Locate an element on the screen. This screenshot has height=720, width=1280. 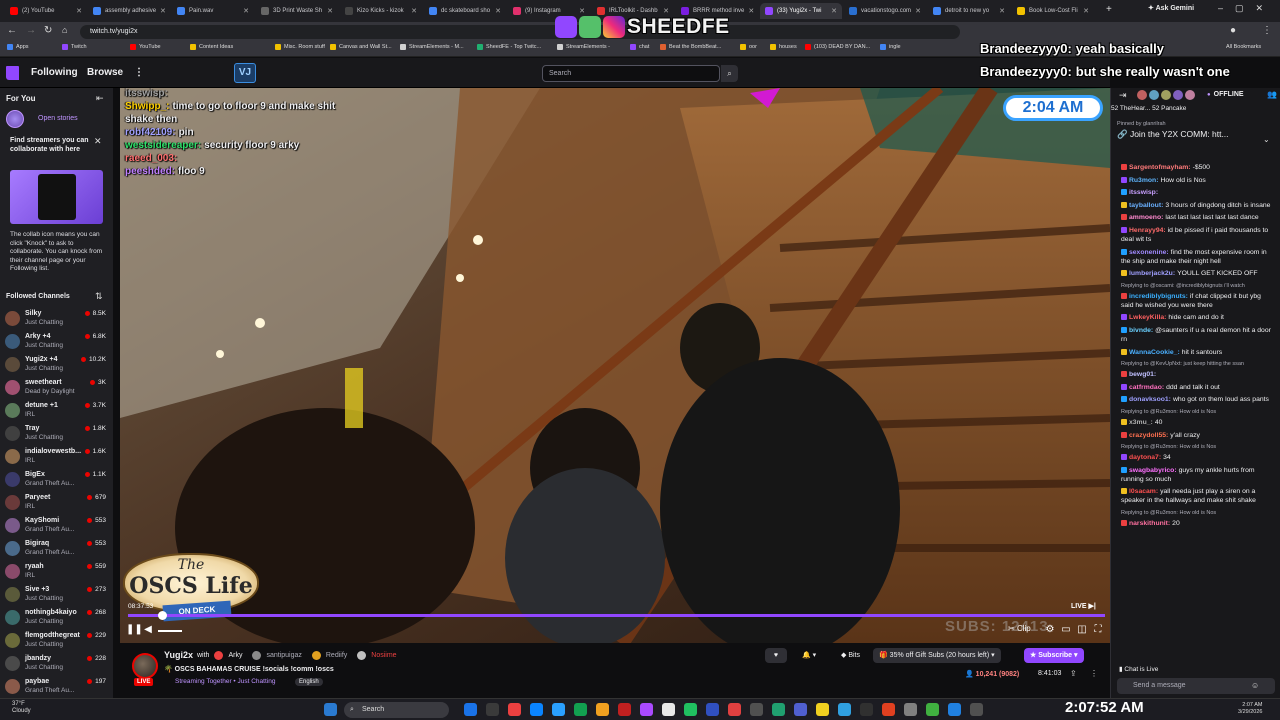
chat-username: Henrayy94: is located at coordinates (1147, 230).